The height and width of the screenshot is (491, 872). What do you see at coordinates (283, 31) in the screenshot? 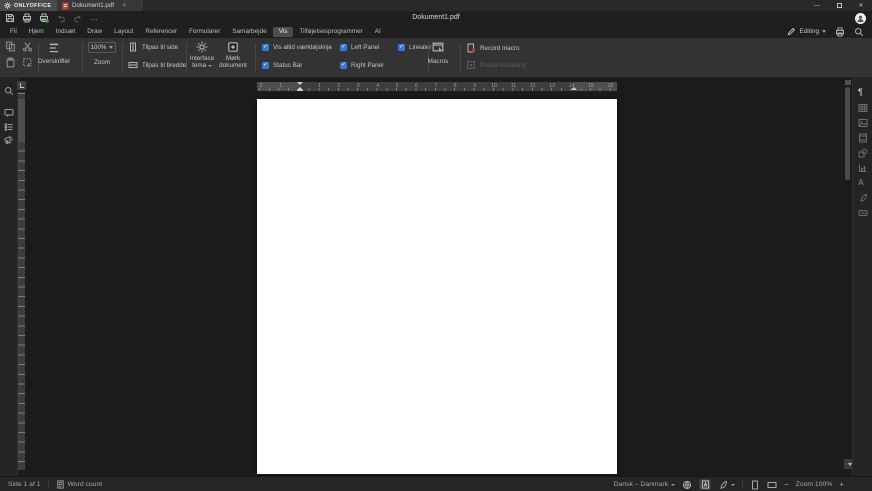
I see `tab-vis: Vis` at bounding box center [283, 31].